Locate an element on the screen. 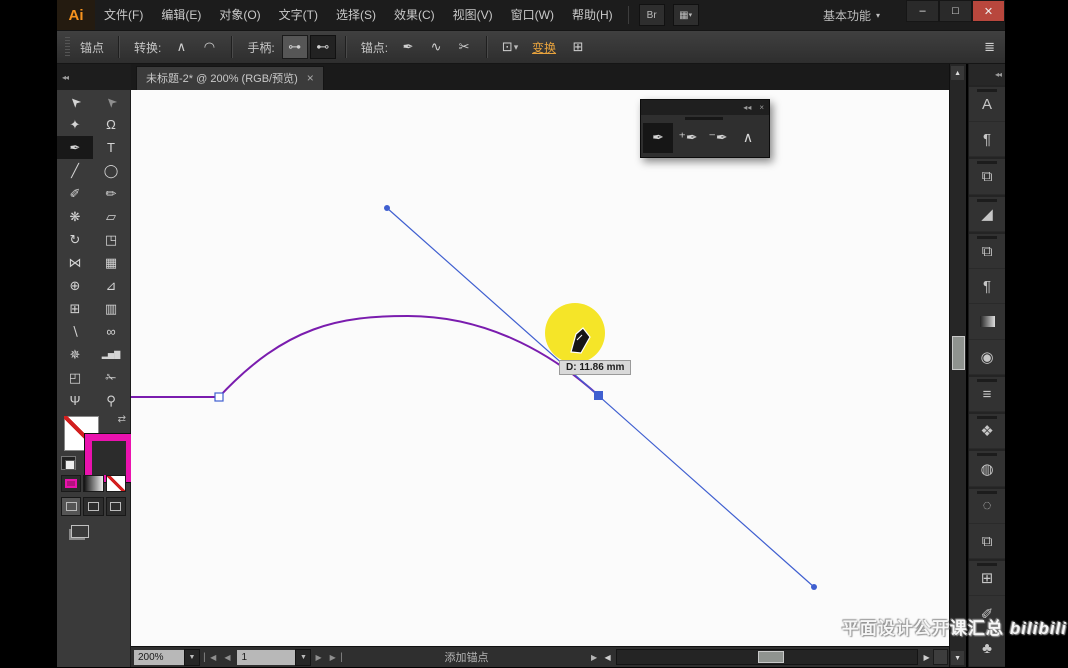  reference-point-button: ⊡ ▾ is located at coordinates (510, 47).